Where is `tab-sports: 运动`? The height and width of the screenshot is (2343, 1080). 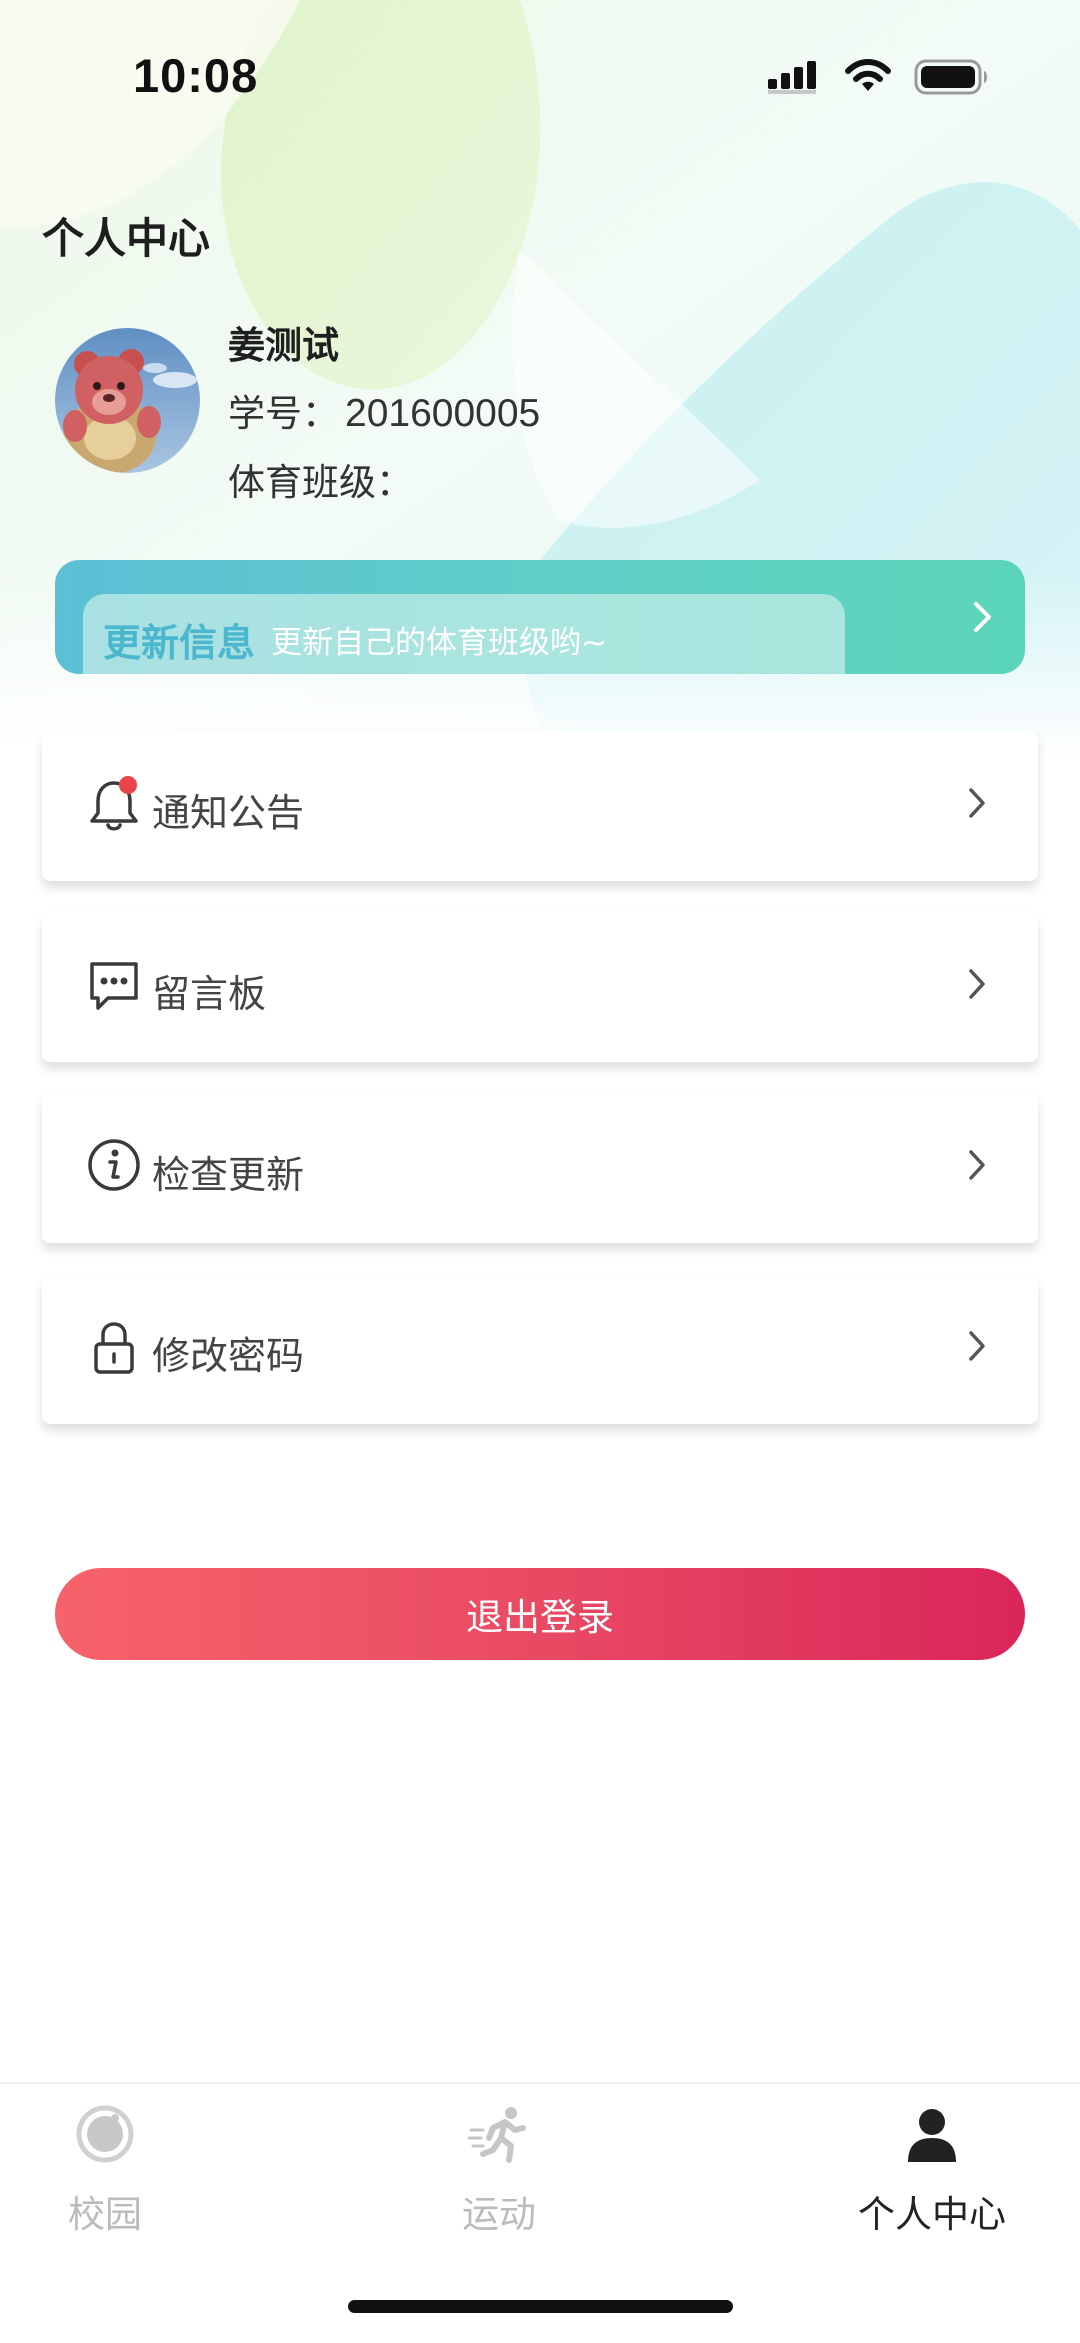
tab-sports: 运动 is located at coordinates (499, 2171).